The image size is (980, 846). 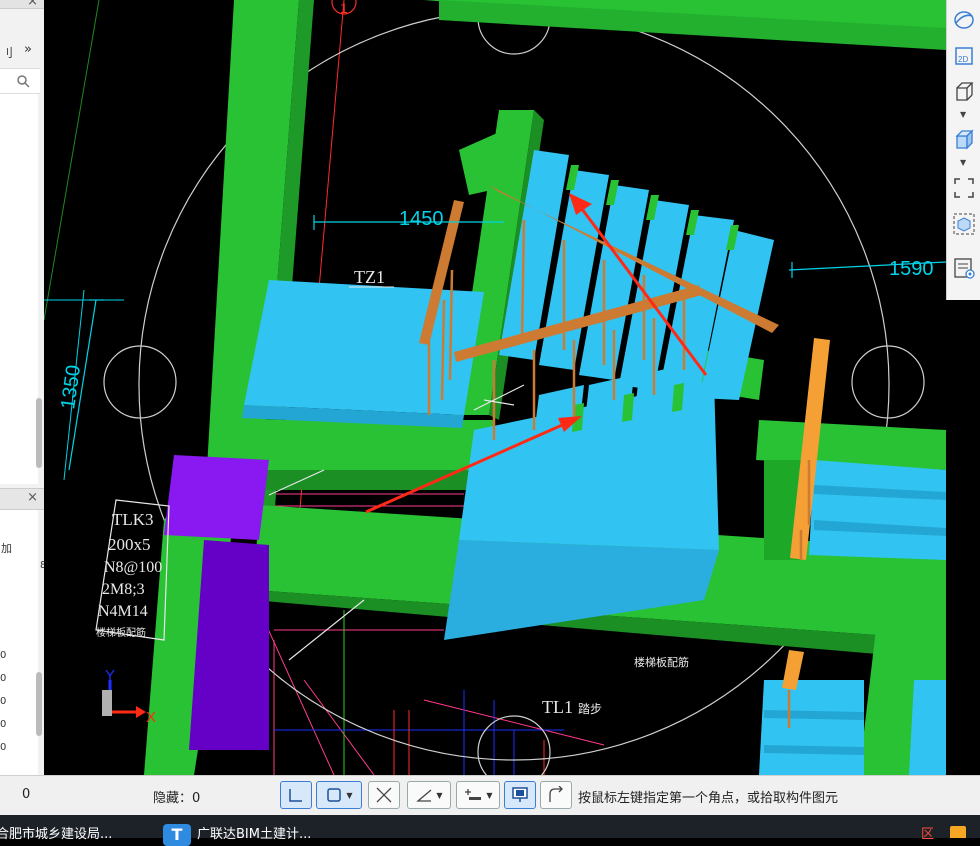 I want to click on label-tz1: TZ1, so click(x=369, y=277).